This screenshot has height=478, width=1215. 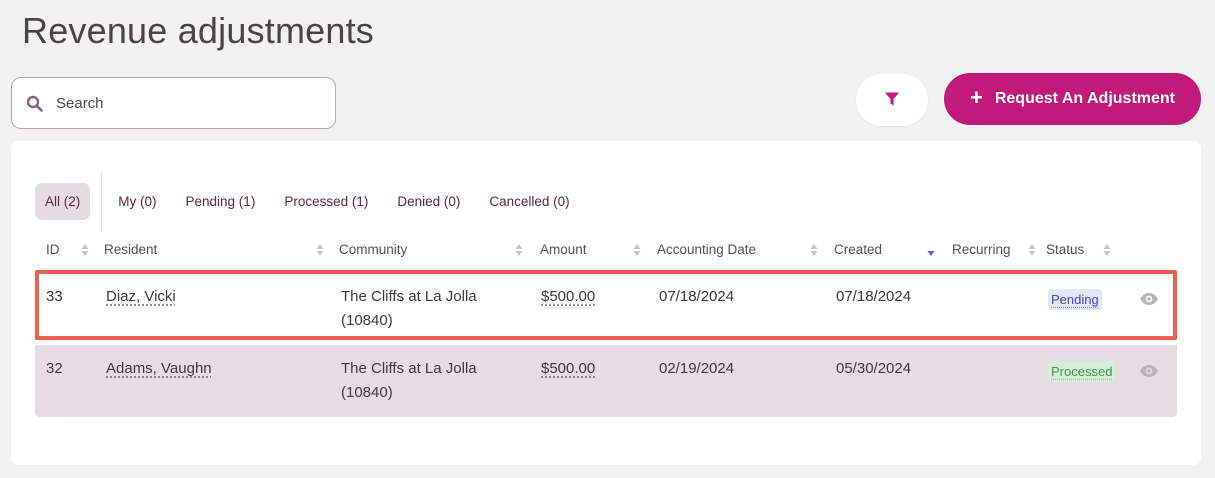 I want to click on column-header-accounting-date: Accounting Date, so click(x=706, y=249).